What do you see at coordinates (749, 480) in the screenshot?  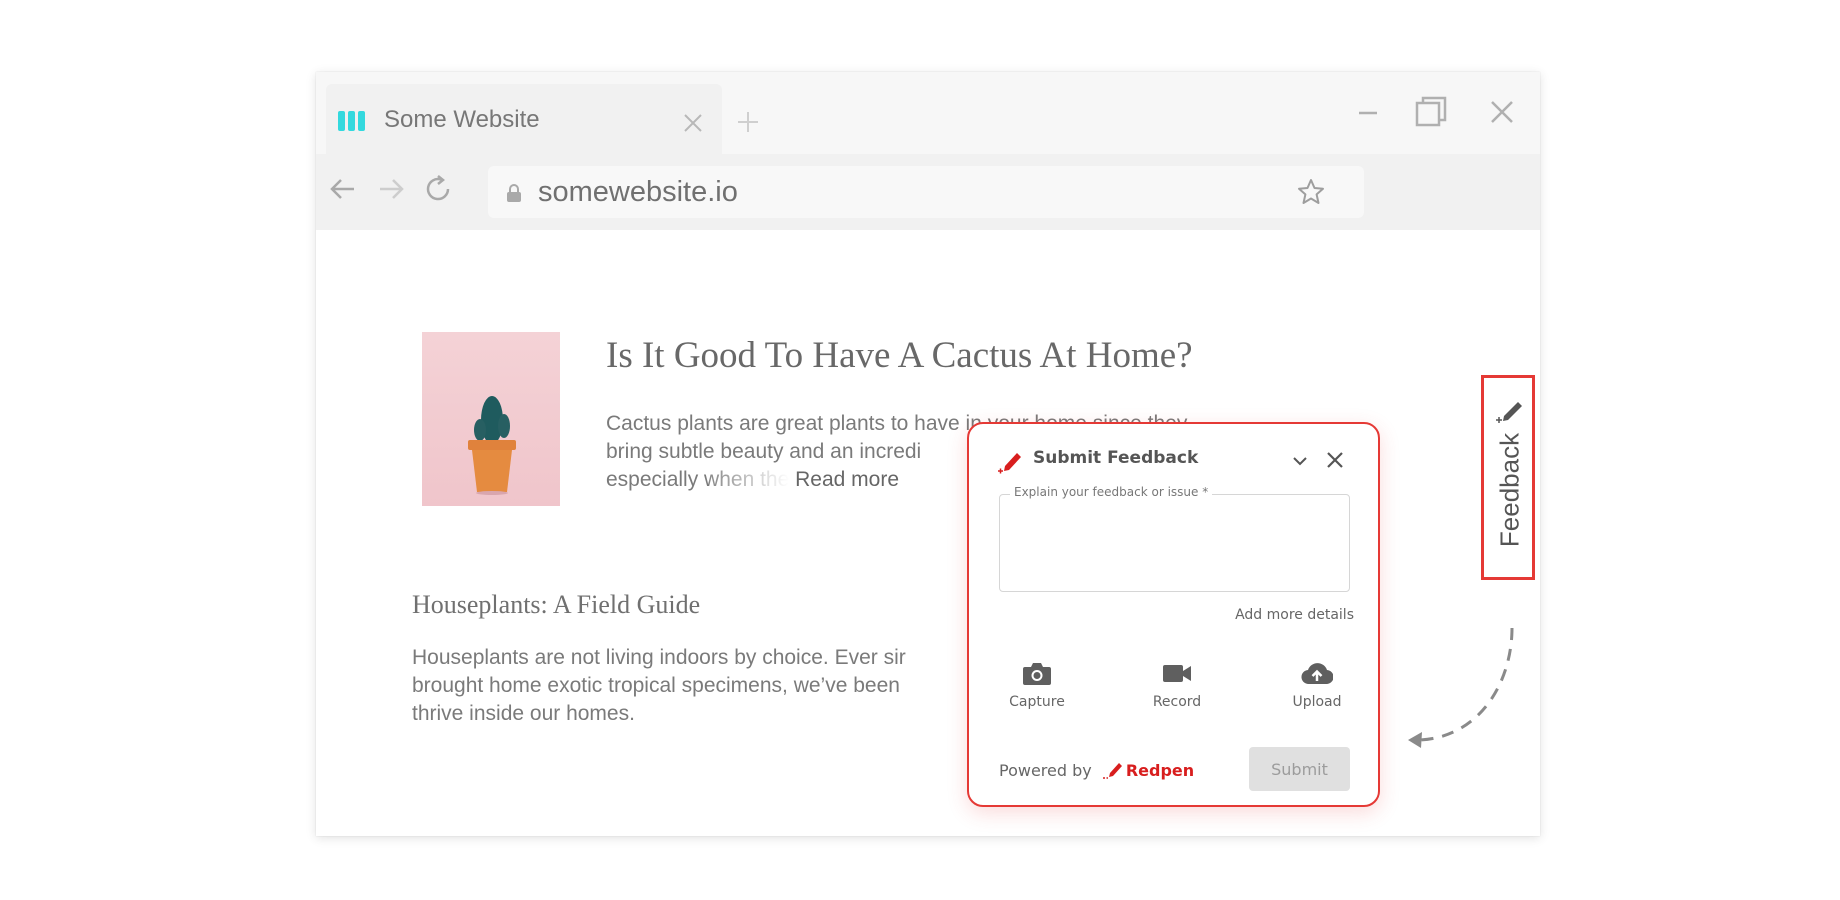 I see `text-fade` at bounding box center [749, 480].